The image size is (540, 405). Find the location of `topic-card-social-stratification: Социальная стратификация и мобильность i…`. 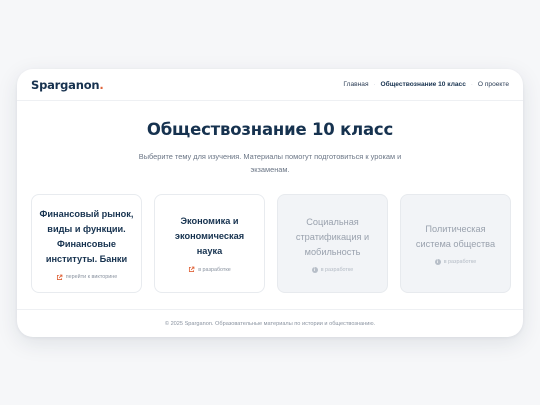

topic-card-social-stratification: Социальная стратификация и мобильность i… is located at coordinates (332, 243).